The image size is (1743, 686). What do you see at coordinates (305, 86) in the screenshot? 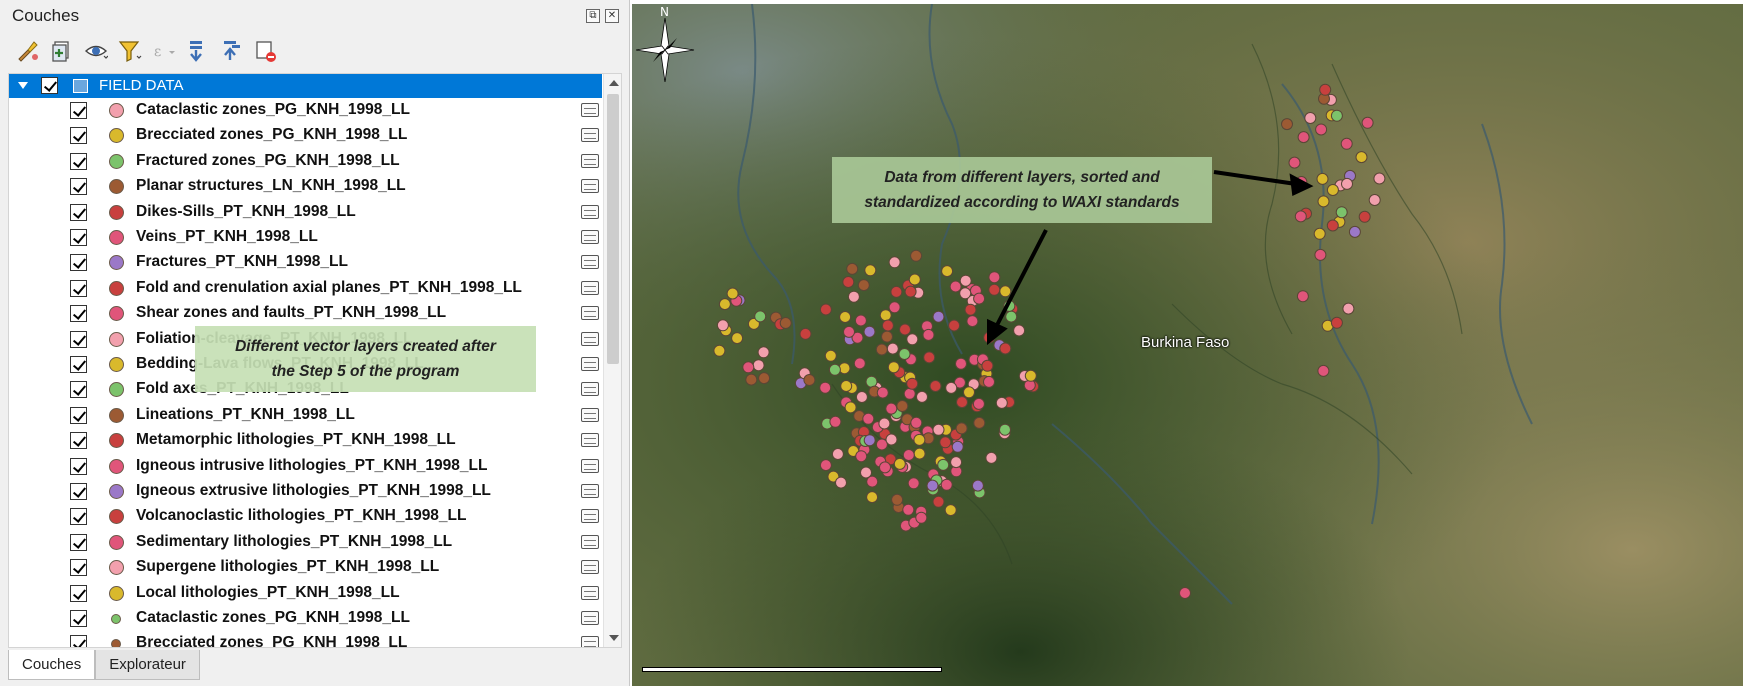
I see `layer-group-field-data: FIELD DATA` at bounding box center [305, 86].